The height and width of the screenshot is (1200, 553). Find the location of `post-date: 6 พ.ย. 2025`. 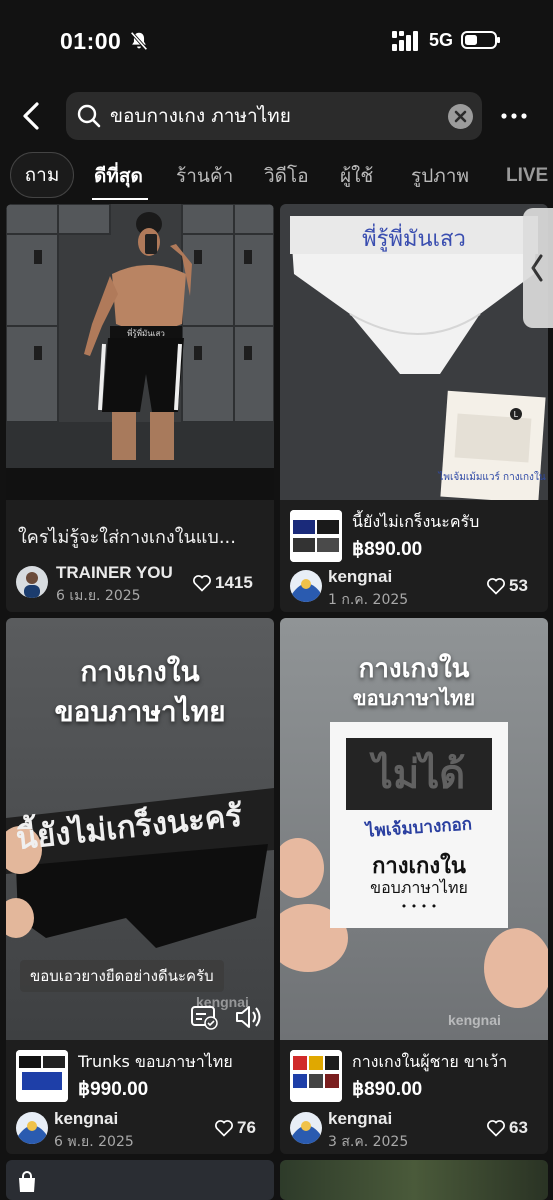

post-date: 6 พ.ย. 2025 is located at coordinates (94, 1142).